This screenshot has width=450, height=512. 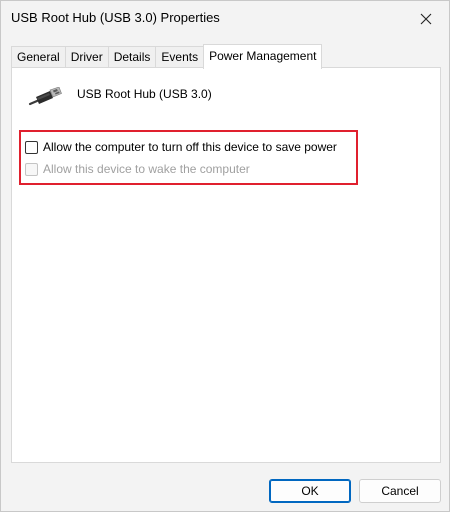 What do you see at coordinates (146, 169) in the screenshot?
I see `allow-wake-label: Allow this device to wake the computer` at bounding box center [146, 169].